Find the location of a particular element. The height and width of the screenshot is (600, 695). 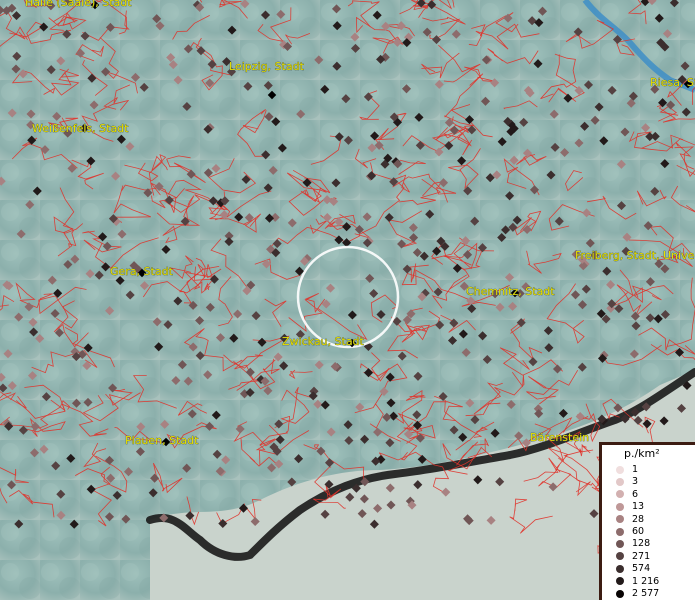

legend-value: 2 577 is located at coordinates (646, 593).